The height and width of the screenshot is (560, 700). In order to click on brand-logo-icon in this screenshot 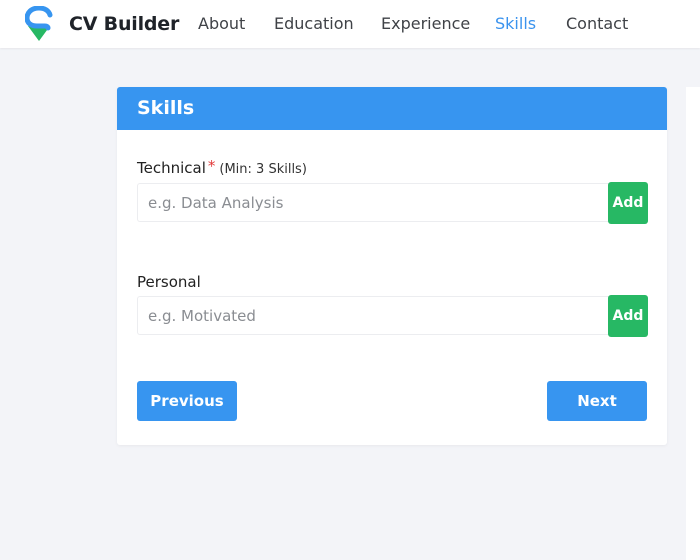, I will do `click(39, 23)`.